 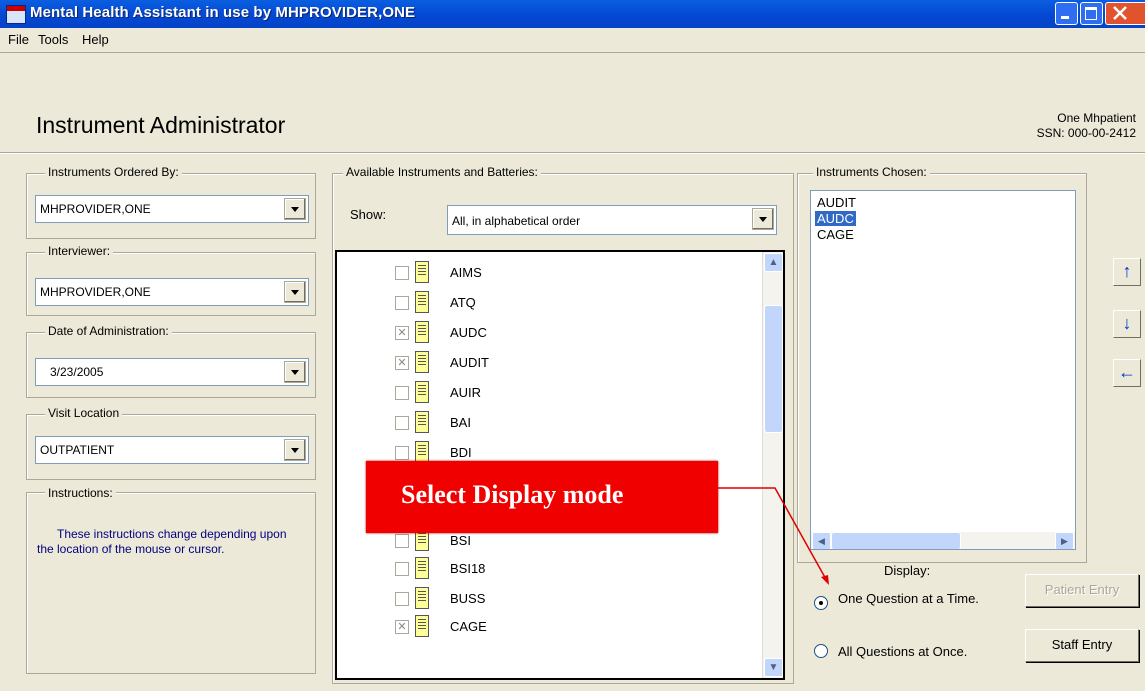 I want to click on minimize-icon, so click(x=1066, y=13).